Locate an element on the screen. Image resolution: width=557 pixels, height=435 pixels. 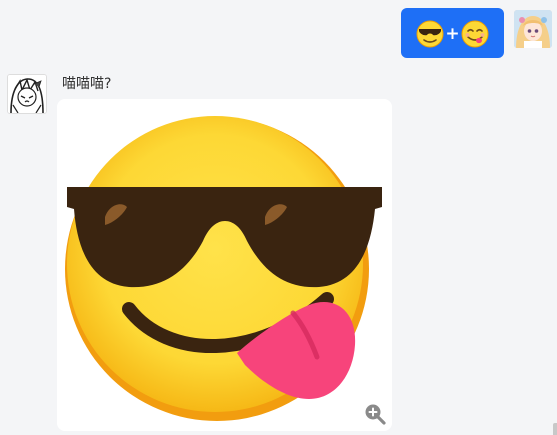
zoom-in-icon is located at coordinates (375, 414).